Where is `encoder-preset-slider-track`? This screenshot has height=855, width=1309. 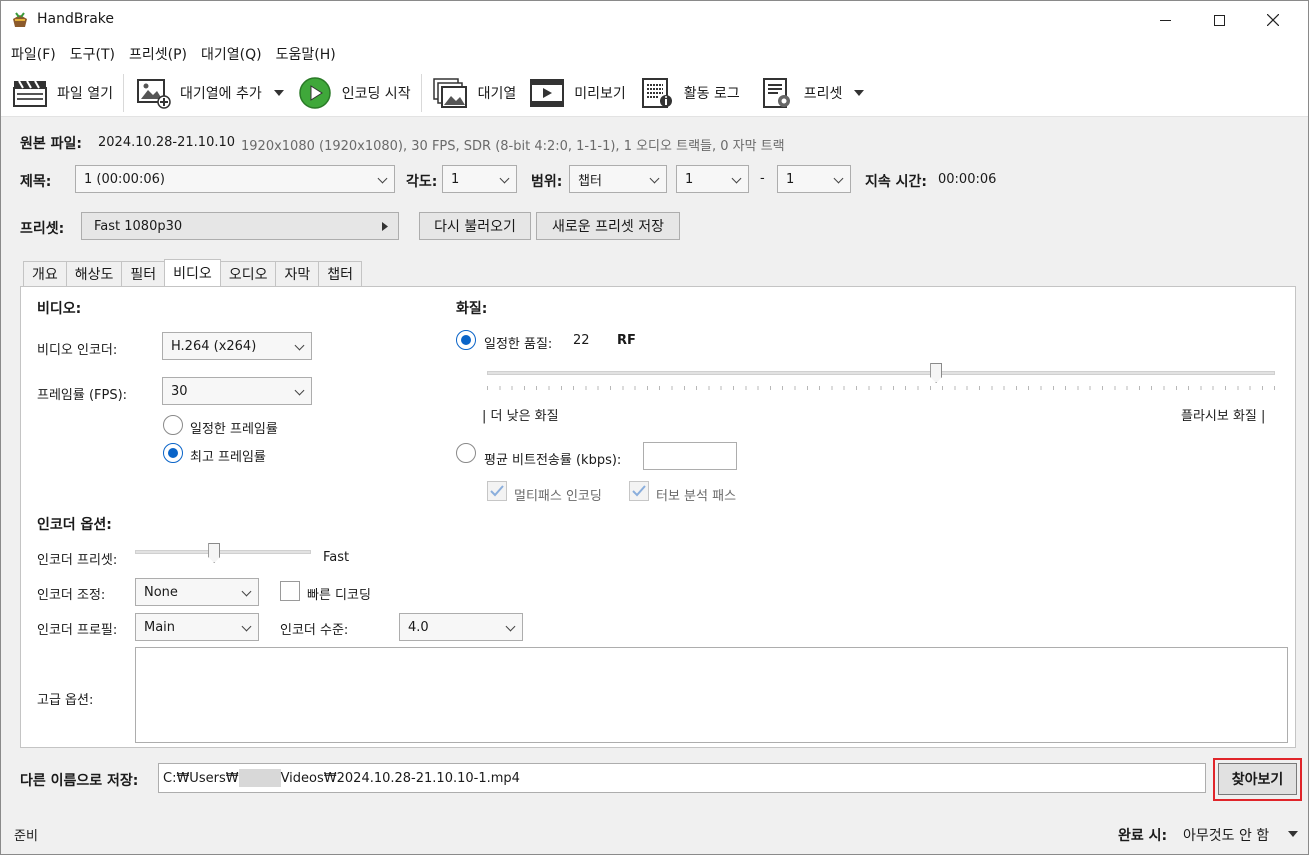 encoder-preset-slider-track is located at coordinates (223, 552).